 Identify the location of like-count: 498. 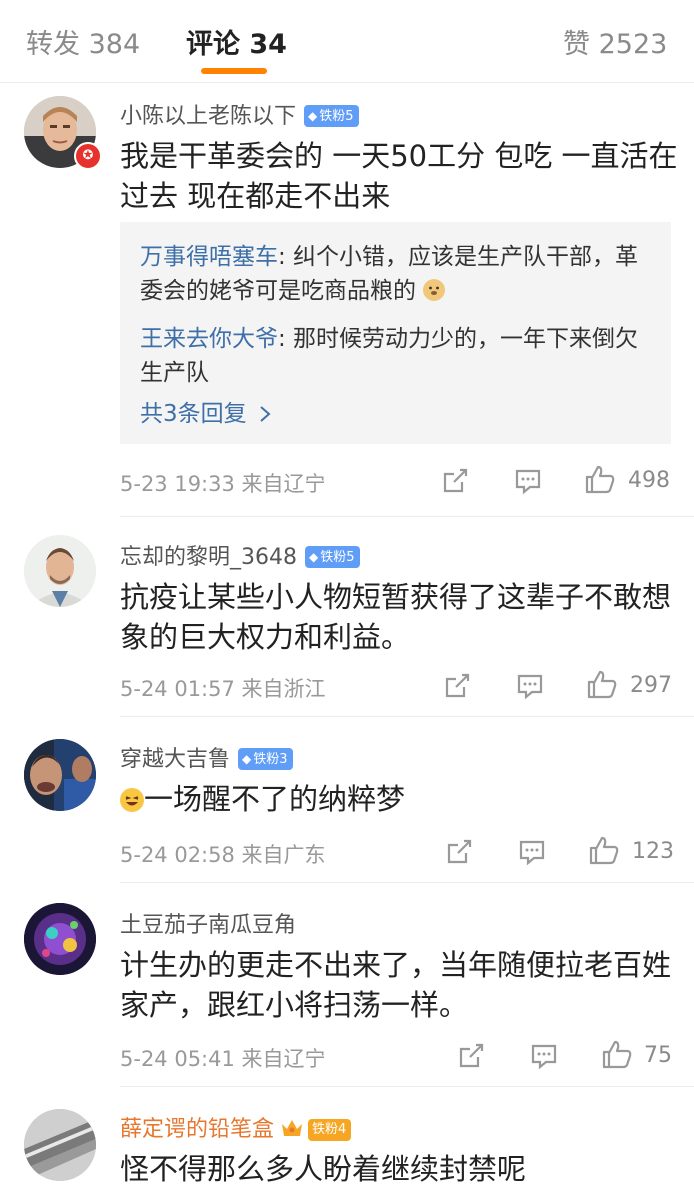
(649, 480).